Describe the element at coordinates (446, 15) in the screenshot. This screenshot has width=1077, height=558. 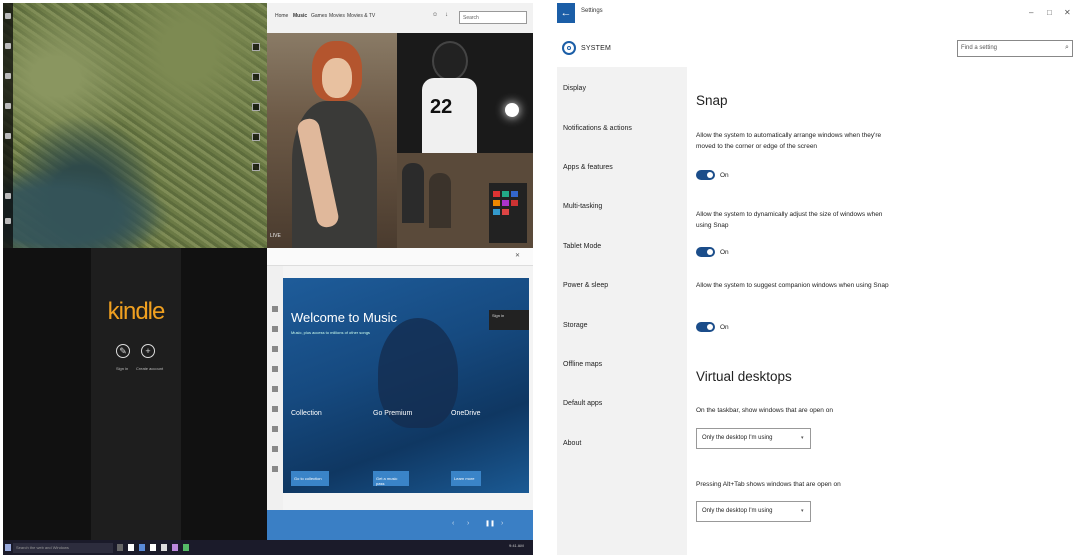
I see `download-icon: ↓` at that location.